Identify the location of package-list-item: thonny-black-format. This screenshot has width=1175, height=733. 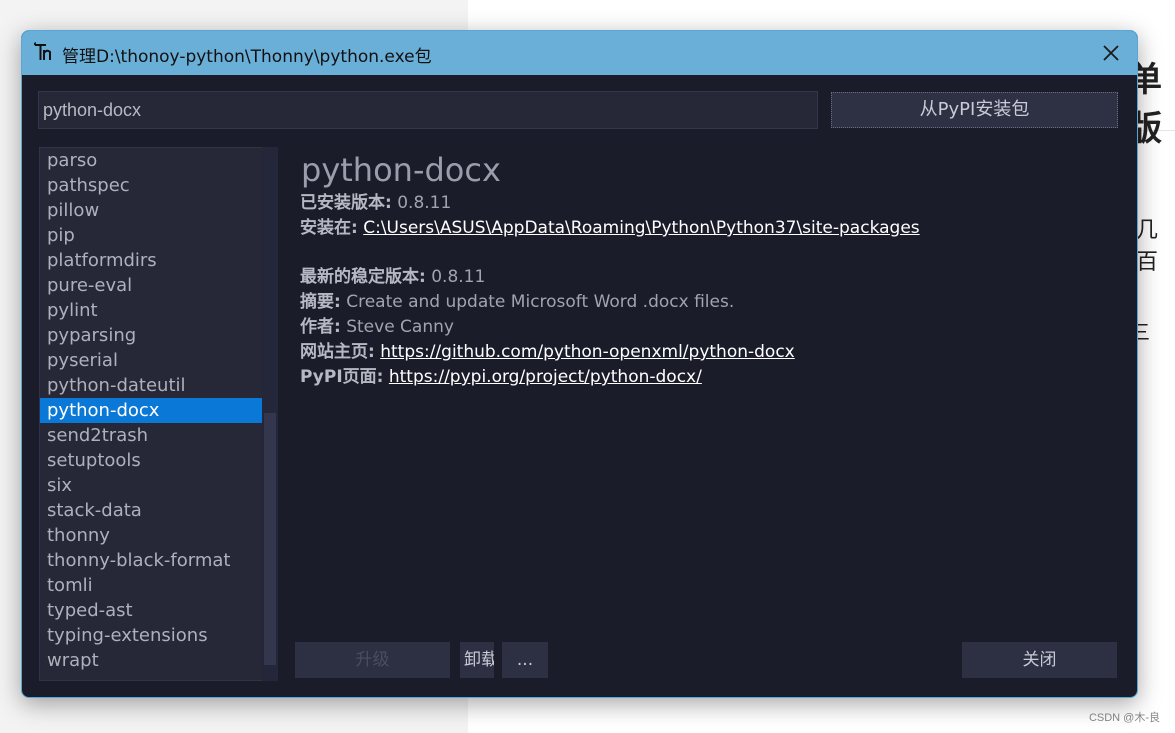
(151, 560).